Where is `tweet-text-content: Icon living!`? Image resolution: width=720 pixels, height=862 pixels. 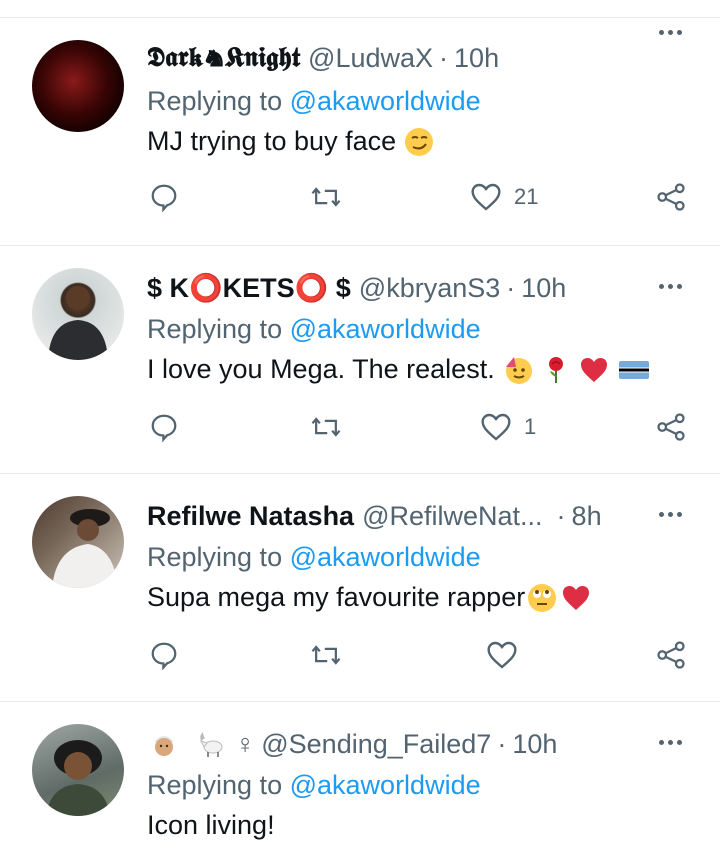 tweet-text-content: Icon living! is located at coordinates (211, 825).